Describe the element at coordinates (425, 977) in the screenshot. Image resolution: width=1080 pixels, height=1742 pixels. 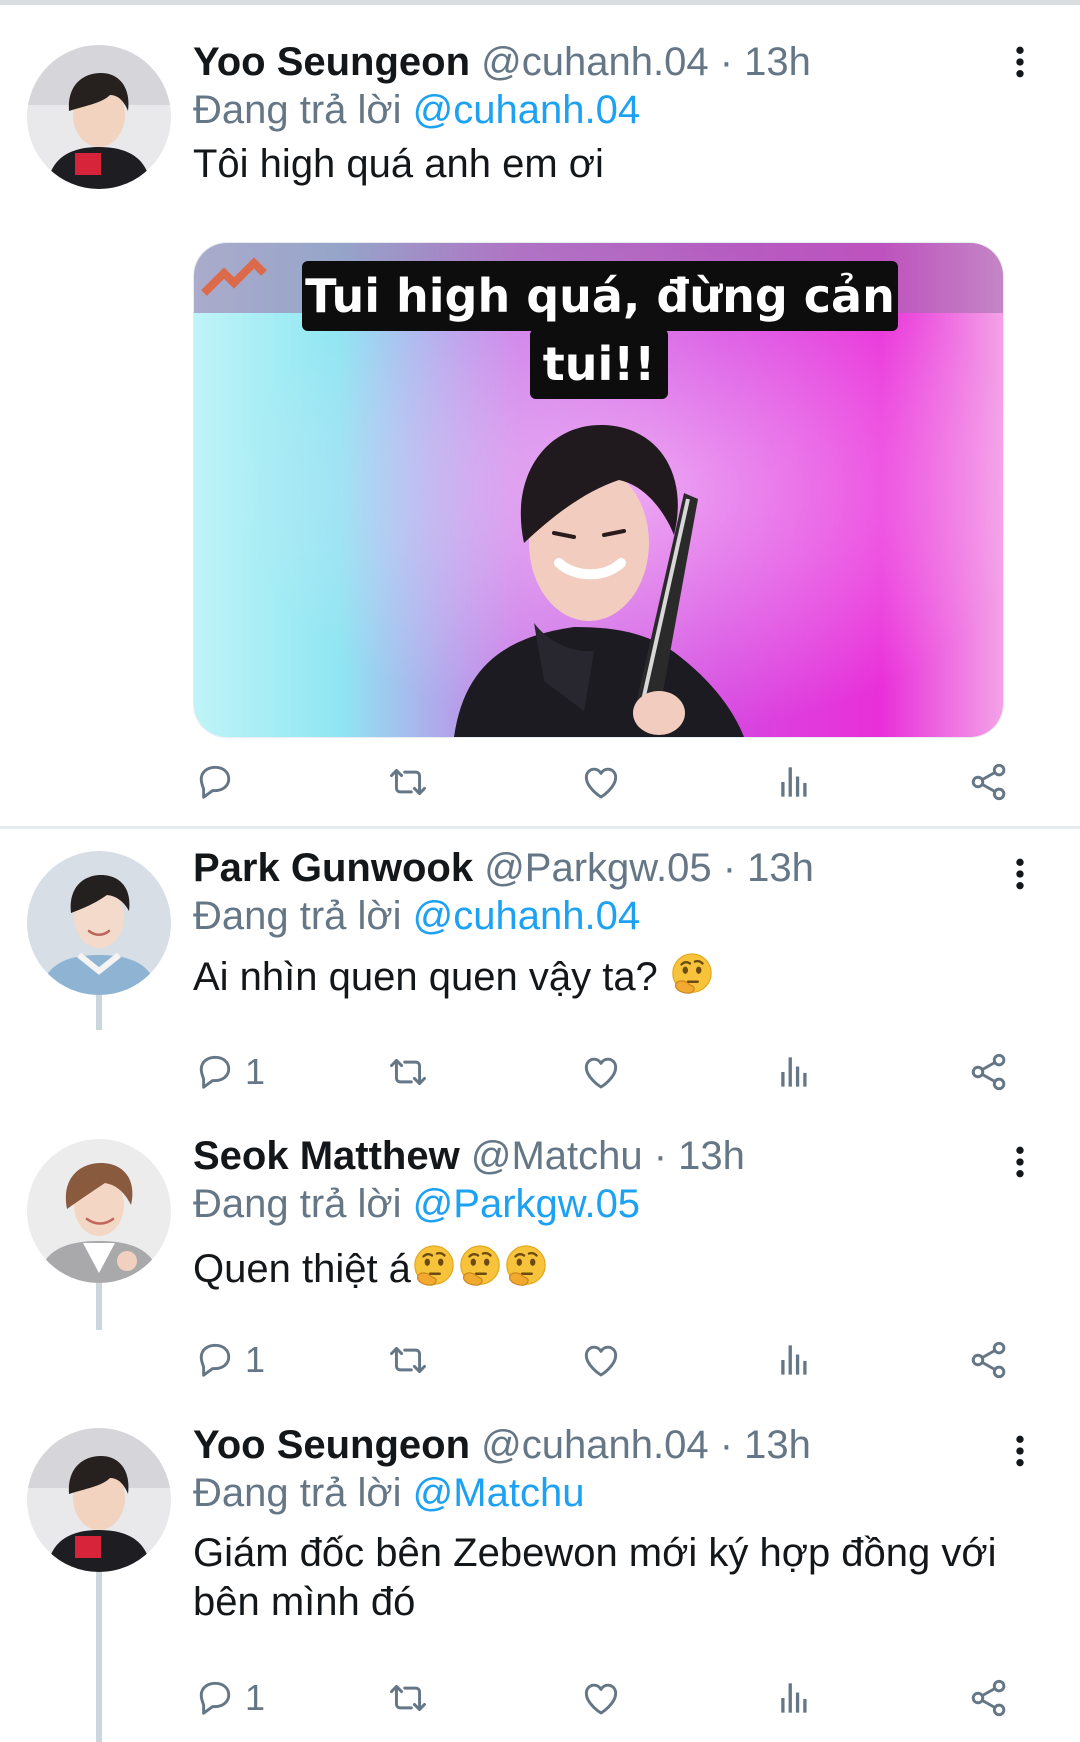
I see `tweet-text: Ai nhìn quen quen vậy ta?` at that location.